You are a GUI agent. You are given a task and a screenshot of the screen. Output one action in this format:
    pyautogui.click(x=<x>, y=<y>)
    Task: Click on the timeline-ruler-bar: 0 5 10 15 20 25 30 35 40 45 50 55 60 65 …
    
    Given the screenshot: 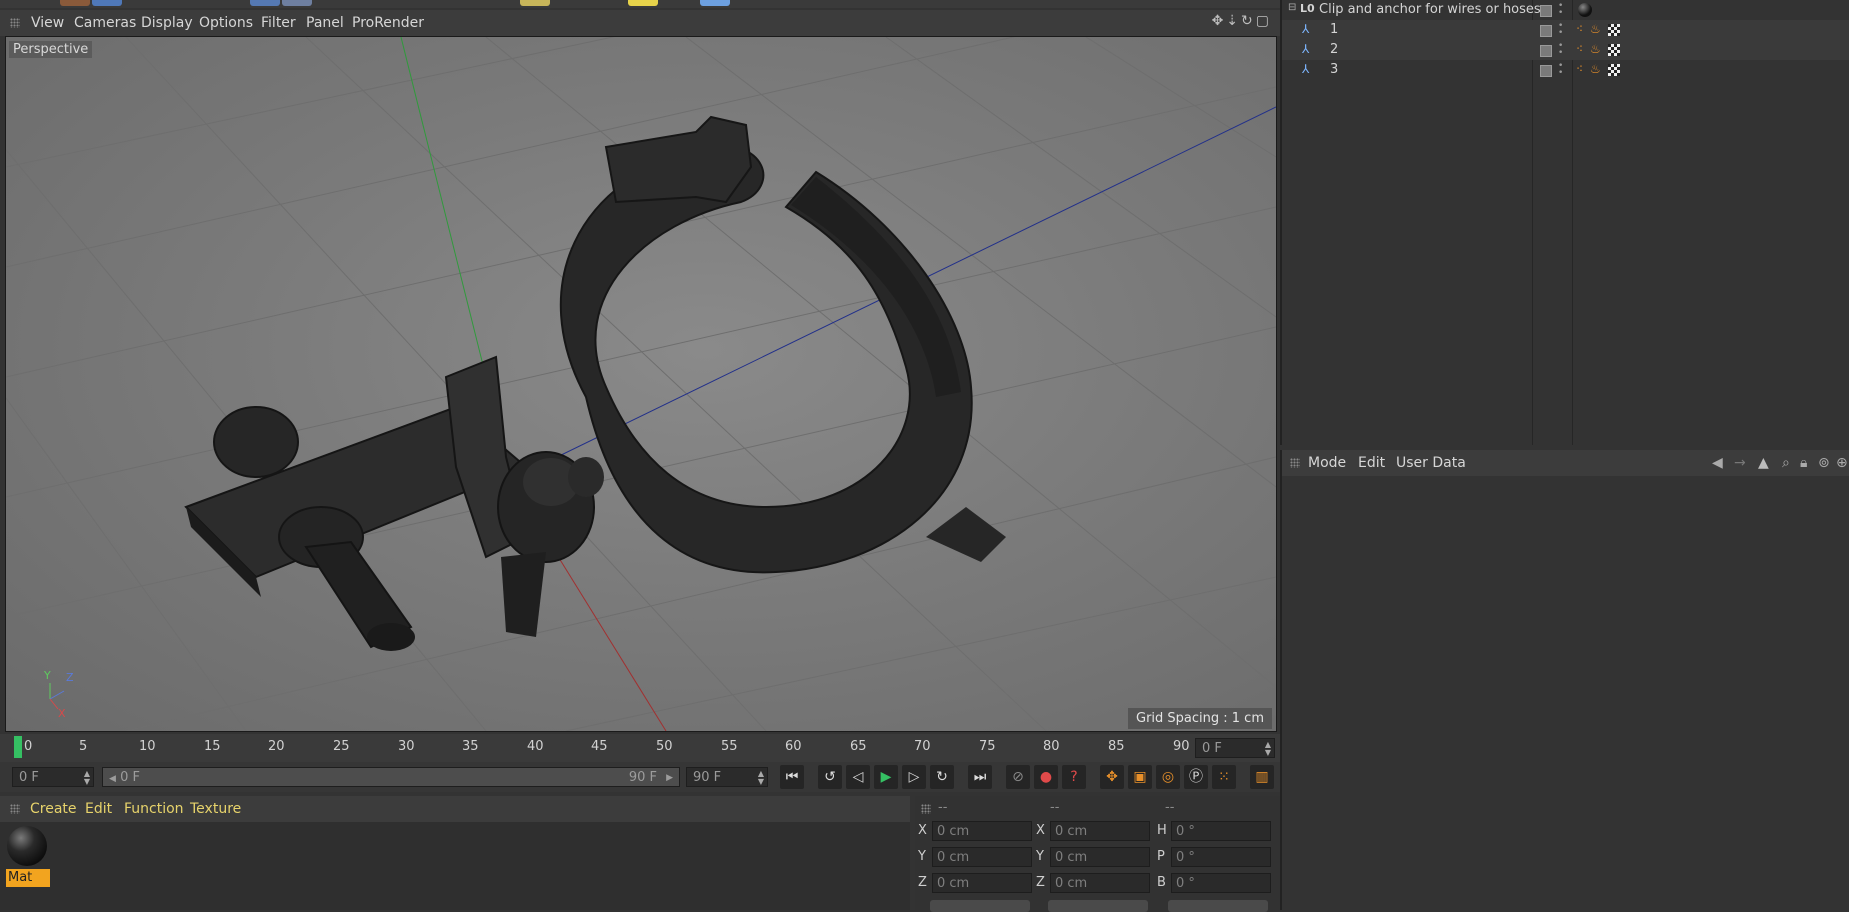 What is the action you would take?
    pyautogui.click(x=640, y=748)
    